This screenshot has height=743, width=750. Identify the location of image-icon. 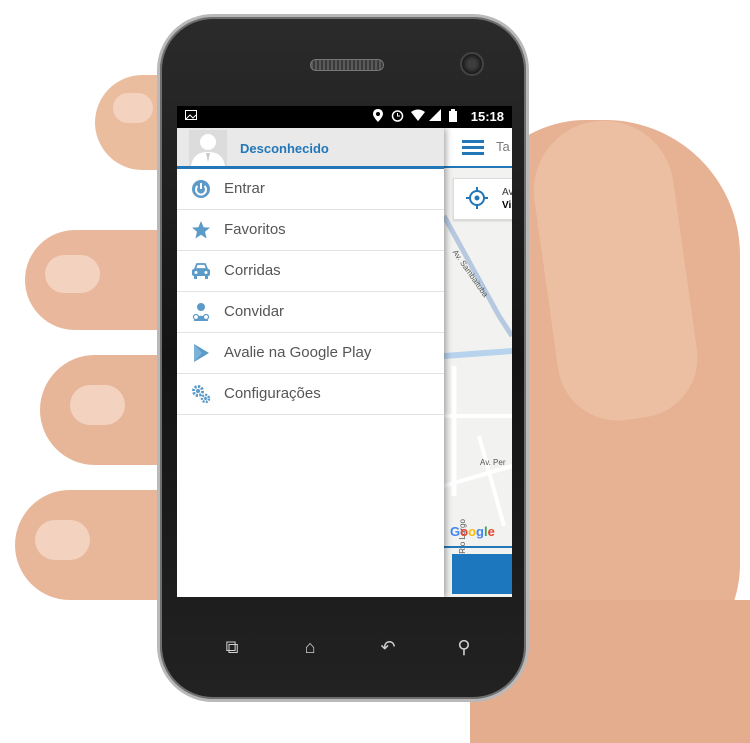
(191, 116).